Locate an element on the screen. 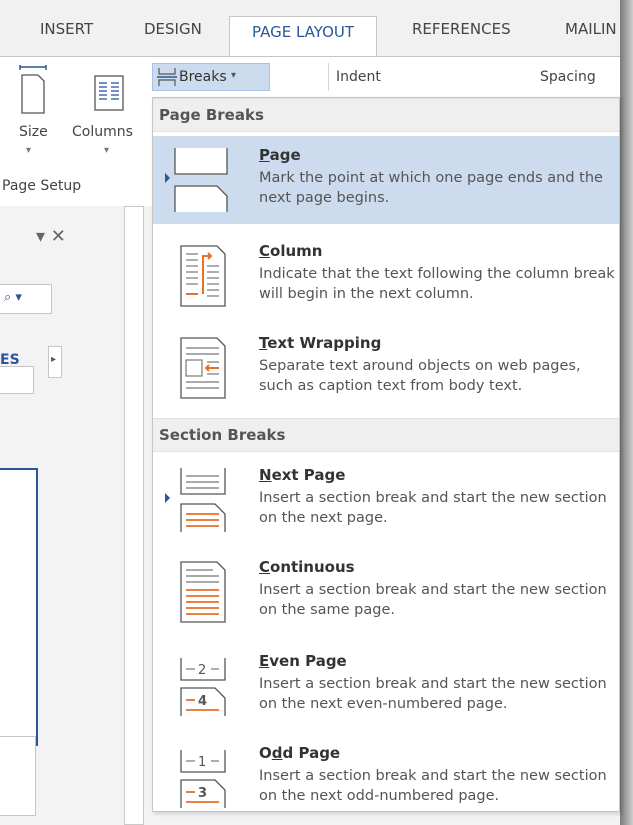 This screenshot has width=633, height=825. tab-insert: INSERT is located at coordinates (66, 29).